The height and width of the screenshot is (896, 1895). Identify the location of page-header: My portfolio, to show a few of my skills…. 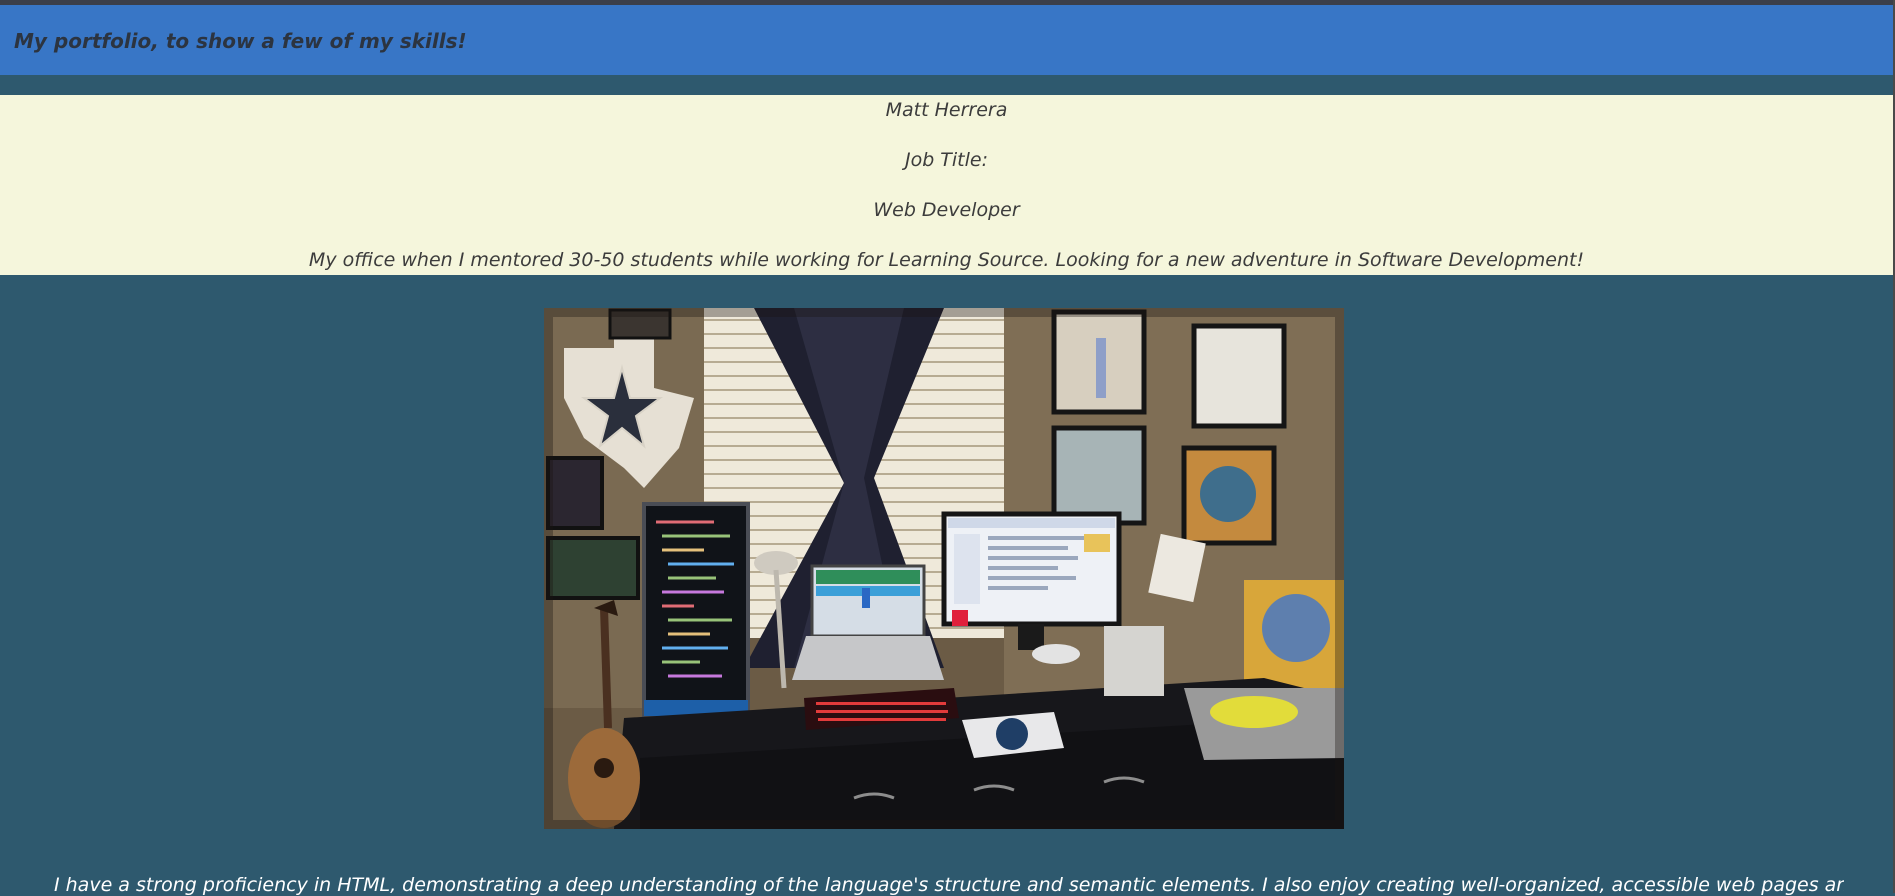
(947, 40).